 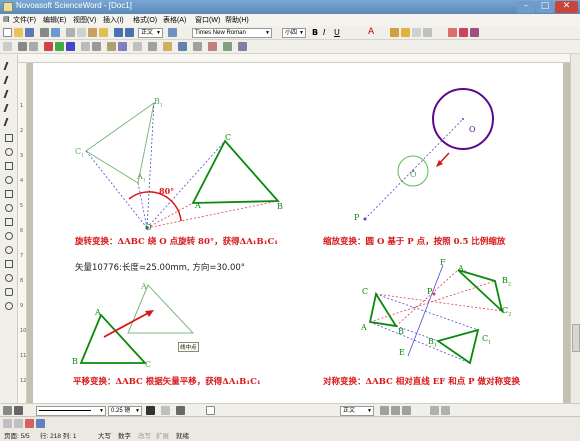 What do you see at coordinates (118, 32) in the screenshot?
I see `undo-icon` at bounding box center [118, 32].